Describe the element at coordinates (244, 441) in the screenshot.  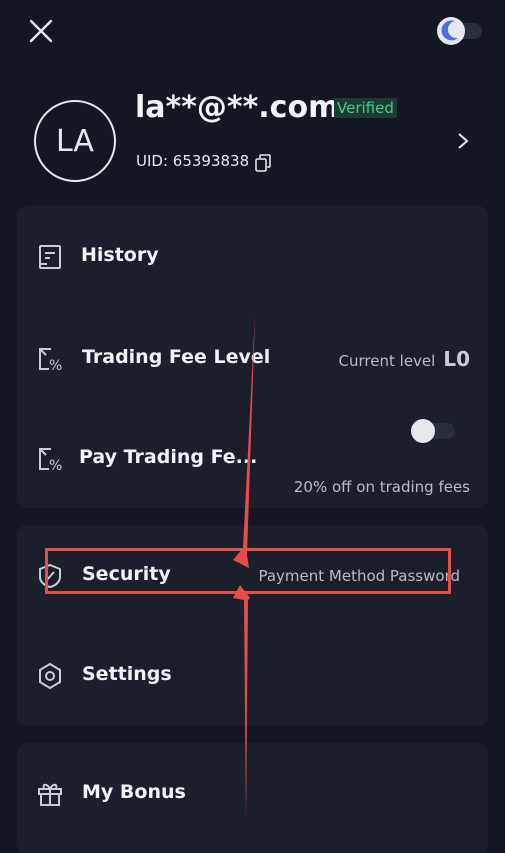
I see `arrow-down` at that location.